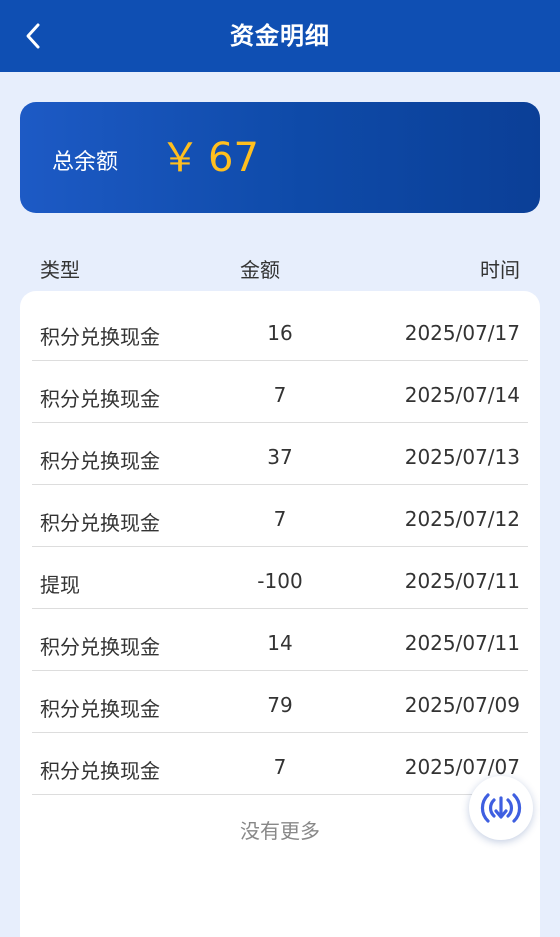  Describe the element at coordinates (260, 270) in the screenshot. I see `column-amount: 金额` at that location.